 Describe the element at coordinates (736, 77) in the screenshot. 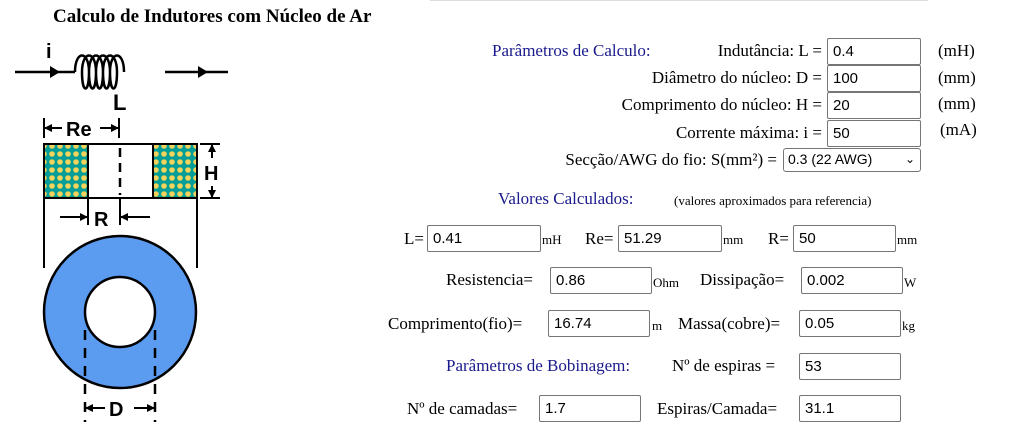

I see `diameter-label: Diâmetro do núcleo: D =` at that location.